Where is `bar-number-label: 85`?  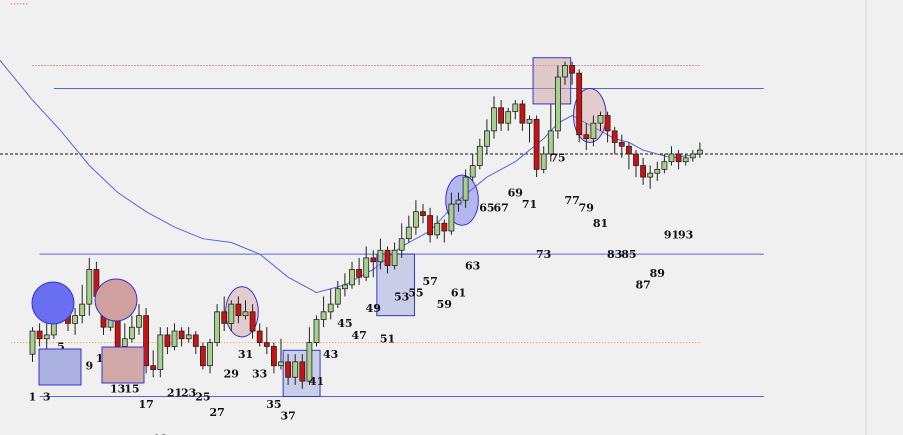 bar-number-label: 85 is located at coordinates (628, 254).